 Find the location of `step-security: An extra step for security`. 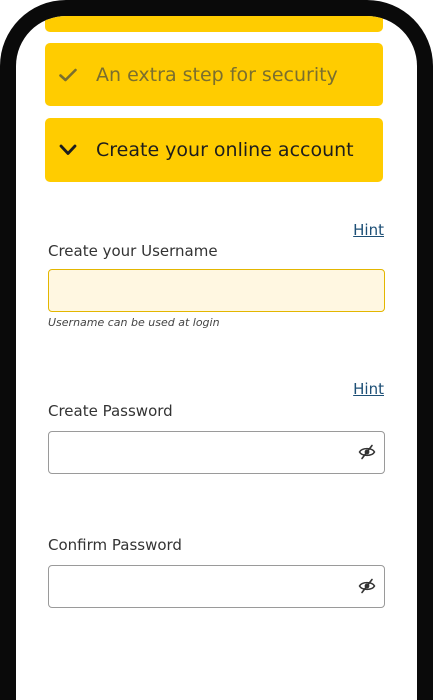

step-security: An extra step for security is located at coordinates (214, 74).